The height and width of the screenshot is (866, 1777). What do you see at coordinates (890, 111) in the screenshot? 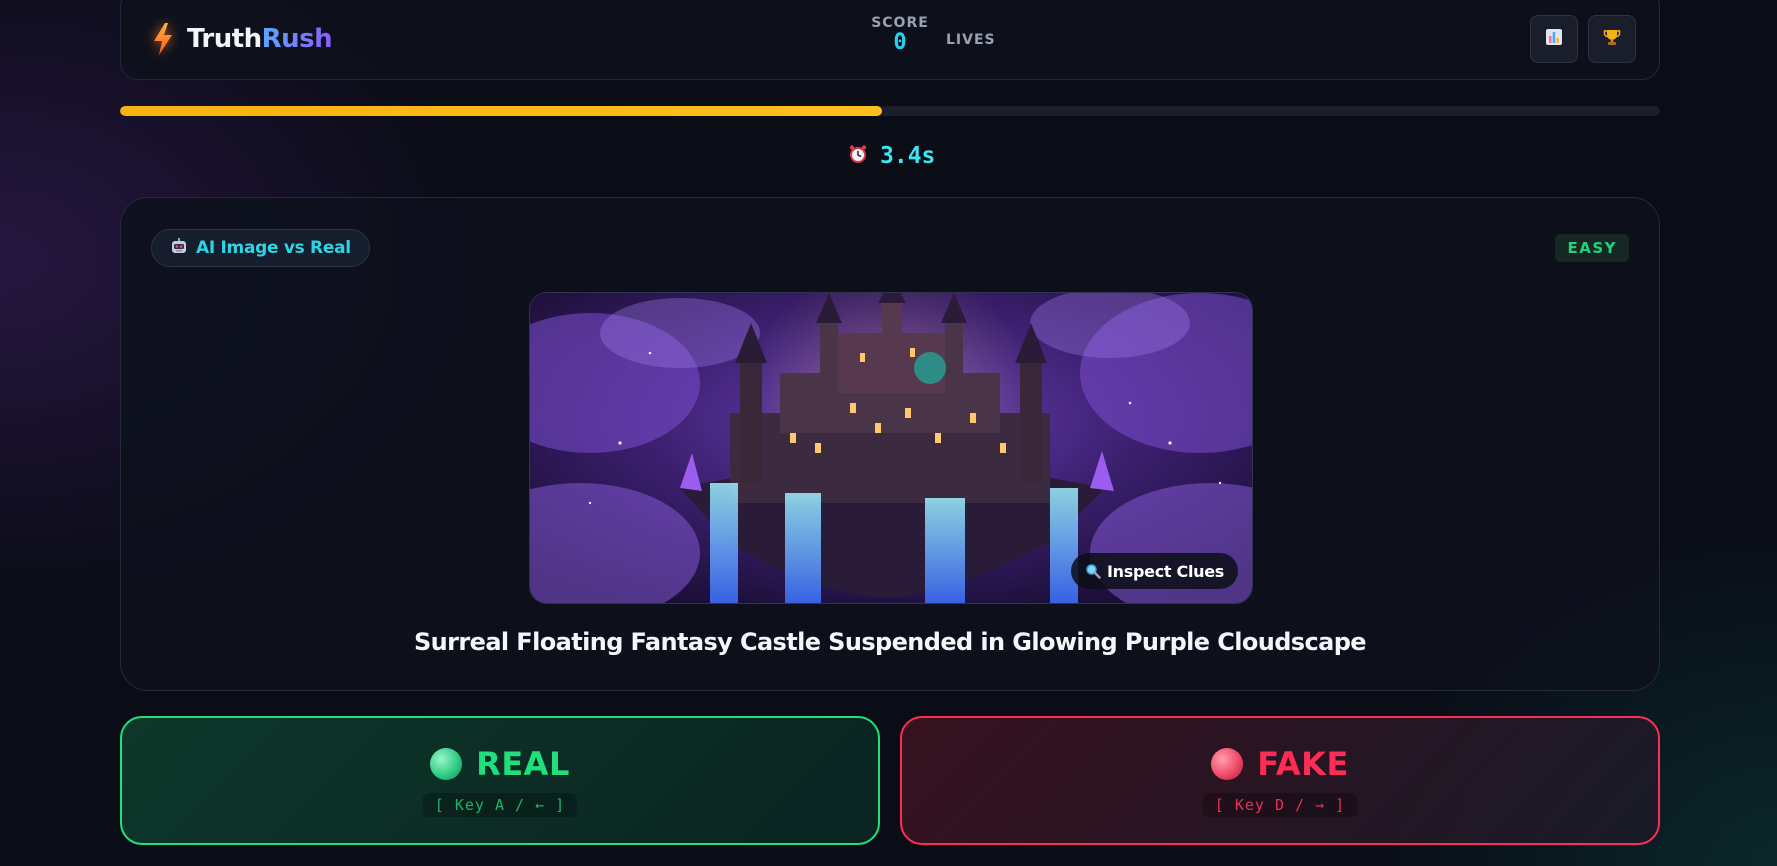
I see `time-progress-bar` at bounding box center [890, 111].